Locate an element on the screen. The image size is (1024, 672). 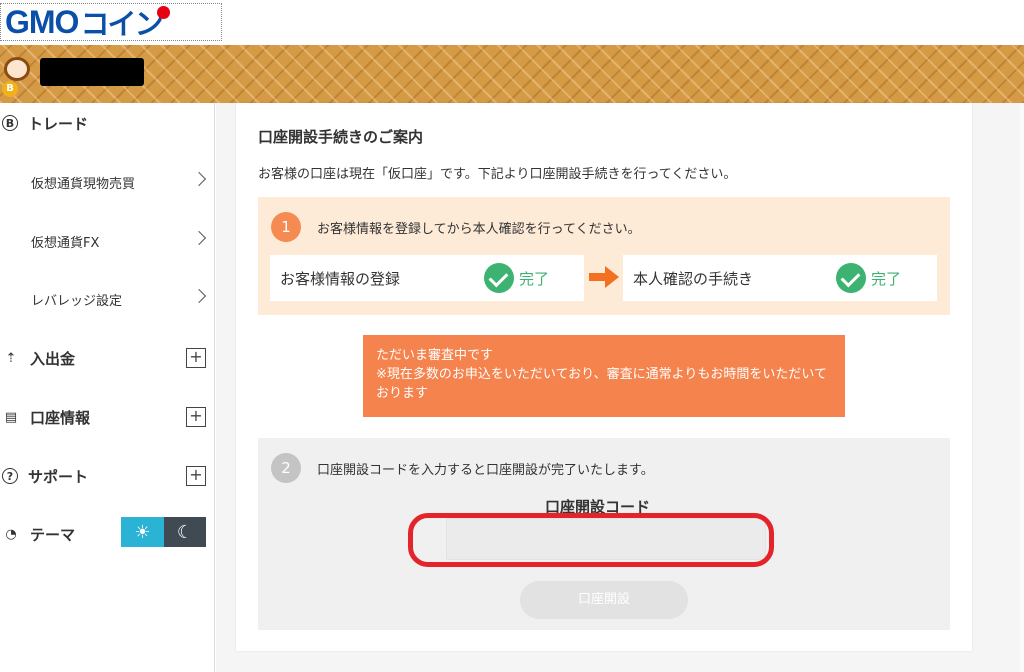
identity-status: 完了 is located at coordinates (886, 279).